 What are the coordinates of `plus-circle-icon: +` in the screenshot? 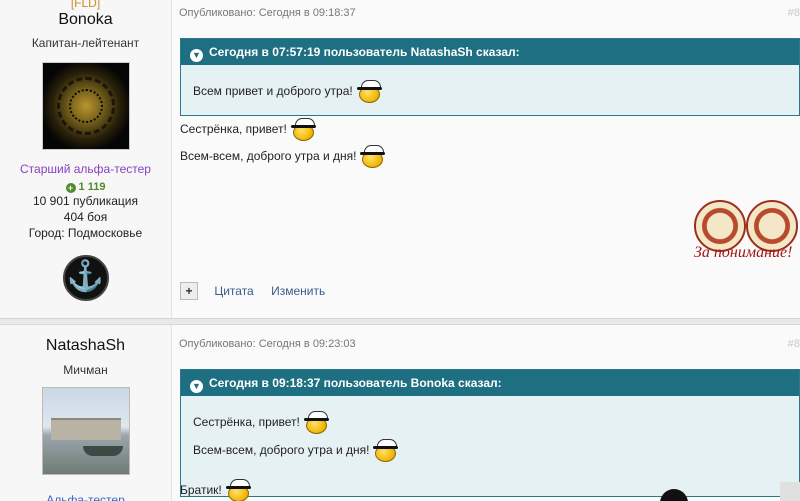 It's located at (70, 188).